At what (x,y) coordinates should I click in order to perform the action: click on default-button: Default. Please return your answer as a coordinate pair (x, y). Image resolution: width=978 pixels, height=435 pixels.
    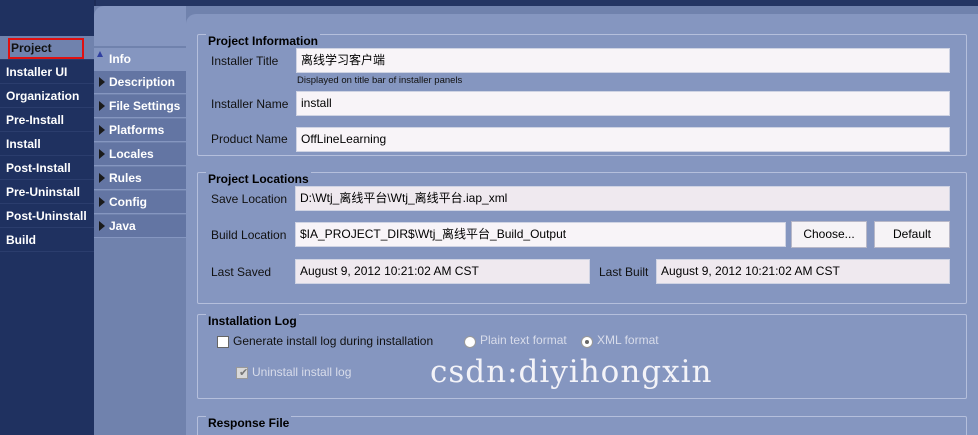
    Looking at the image, I should click on (912, 234).